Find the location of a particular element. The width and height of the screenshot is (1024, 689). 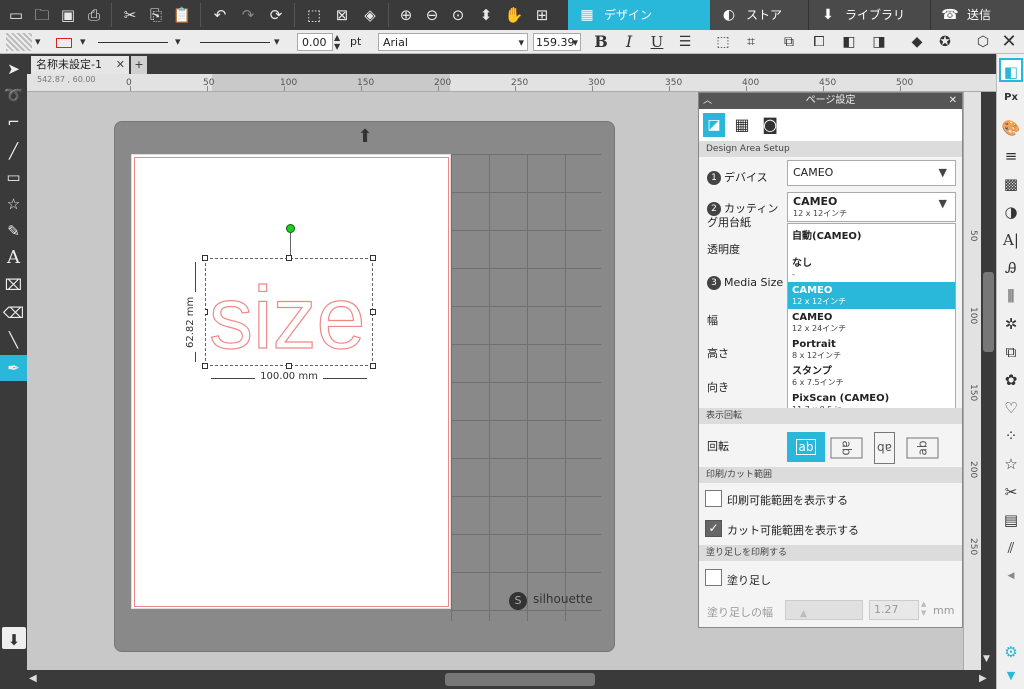

line-style-preview is located at coordinates (133, 42).